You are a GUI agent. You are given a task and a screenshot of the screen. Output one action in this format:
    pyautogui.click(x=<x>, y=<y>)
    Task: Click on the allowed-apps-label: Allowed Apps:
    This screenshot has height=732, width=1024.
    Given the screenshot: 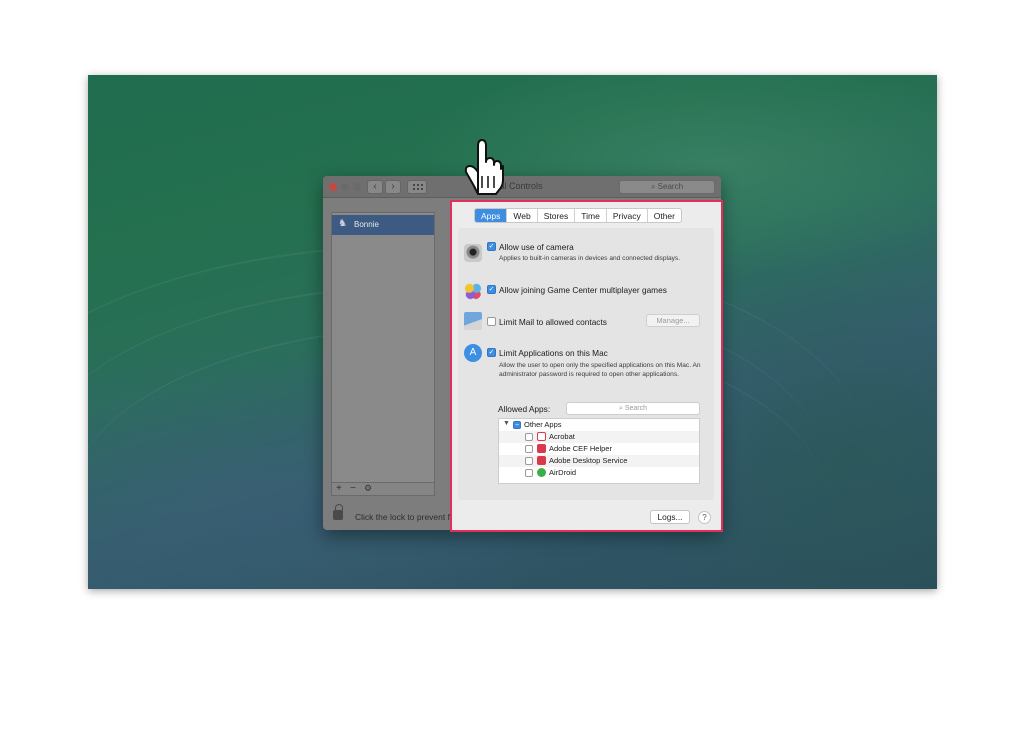 What is the action you would take?
    pyautogui.click(x=524, y=409)
    